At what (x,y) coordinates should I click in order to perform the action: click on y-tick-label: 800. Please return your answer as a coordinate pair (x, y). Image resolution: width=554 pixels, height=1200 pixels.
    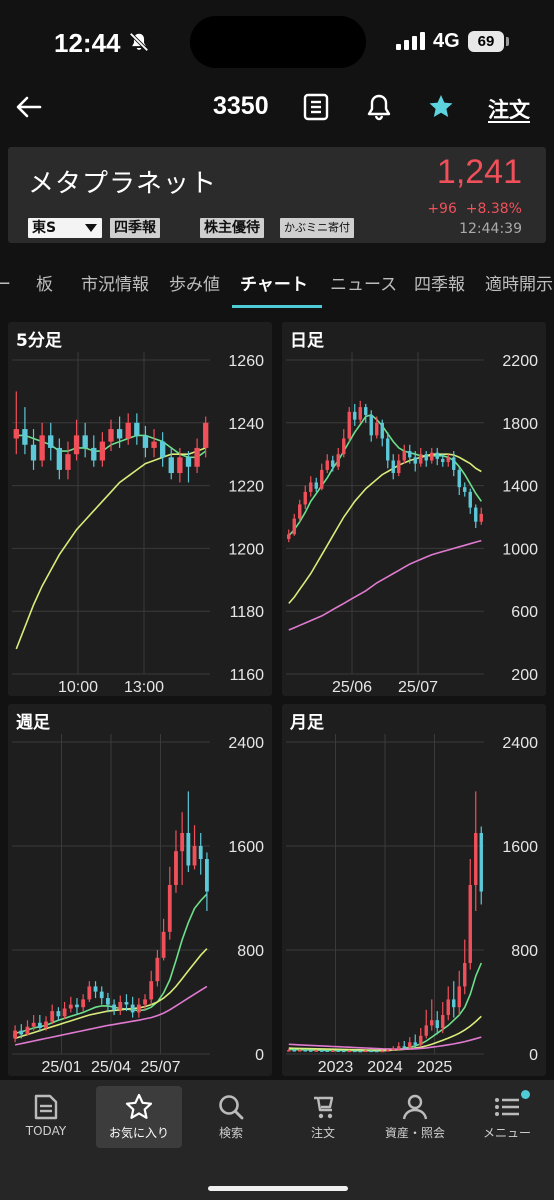
    Looking at the image, I should click on (524, 951).